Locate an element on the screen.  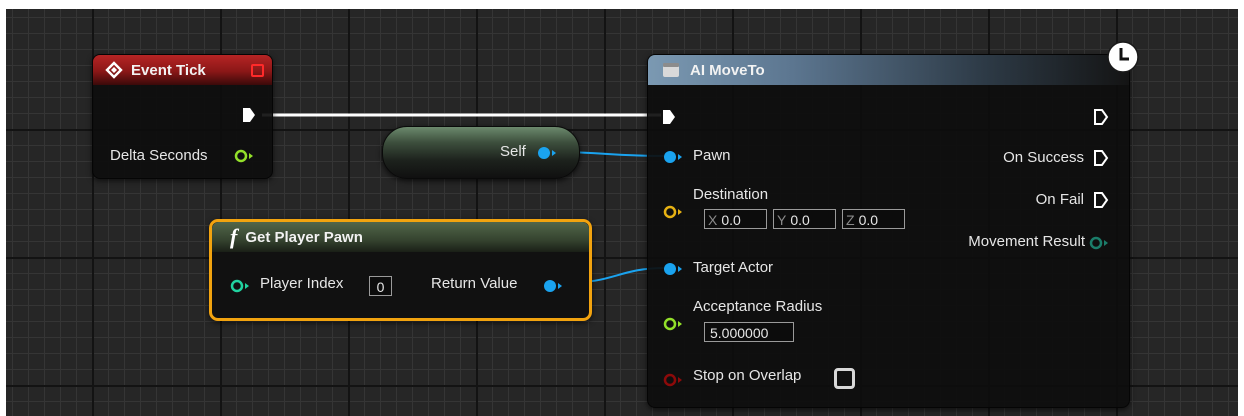
stop-on-overlap-pin is located at coordinates (674, 382).